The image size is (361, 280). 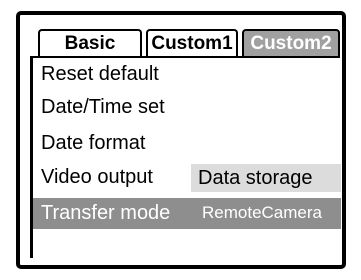 What do you see at coordinates (185, 57) in the screenshot?
I see `tab-divider` at bounding box center [185, 57].